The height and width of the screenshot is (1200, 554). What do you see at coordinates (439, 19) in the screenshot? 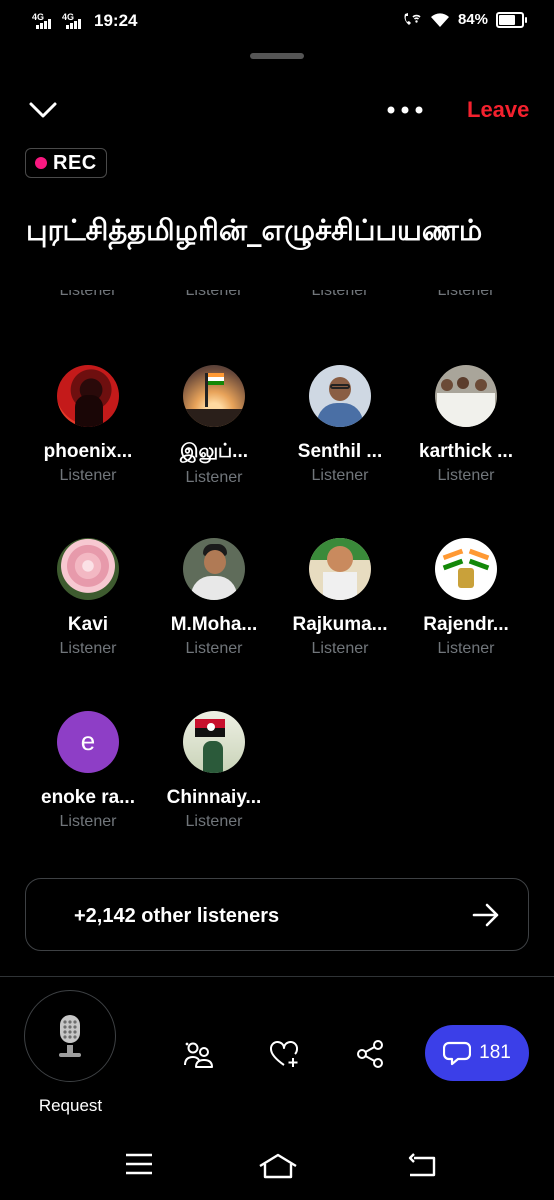
I see `wifi-icon` at bounding box center [439, 19].